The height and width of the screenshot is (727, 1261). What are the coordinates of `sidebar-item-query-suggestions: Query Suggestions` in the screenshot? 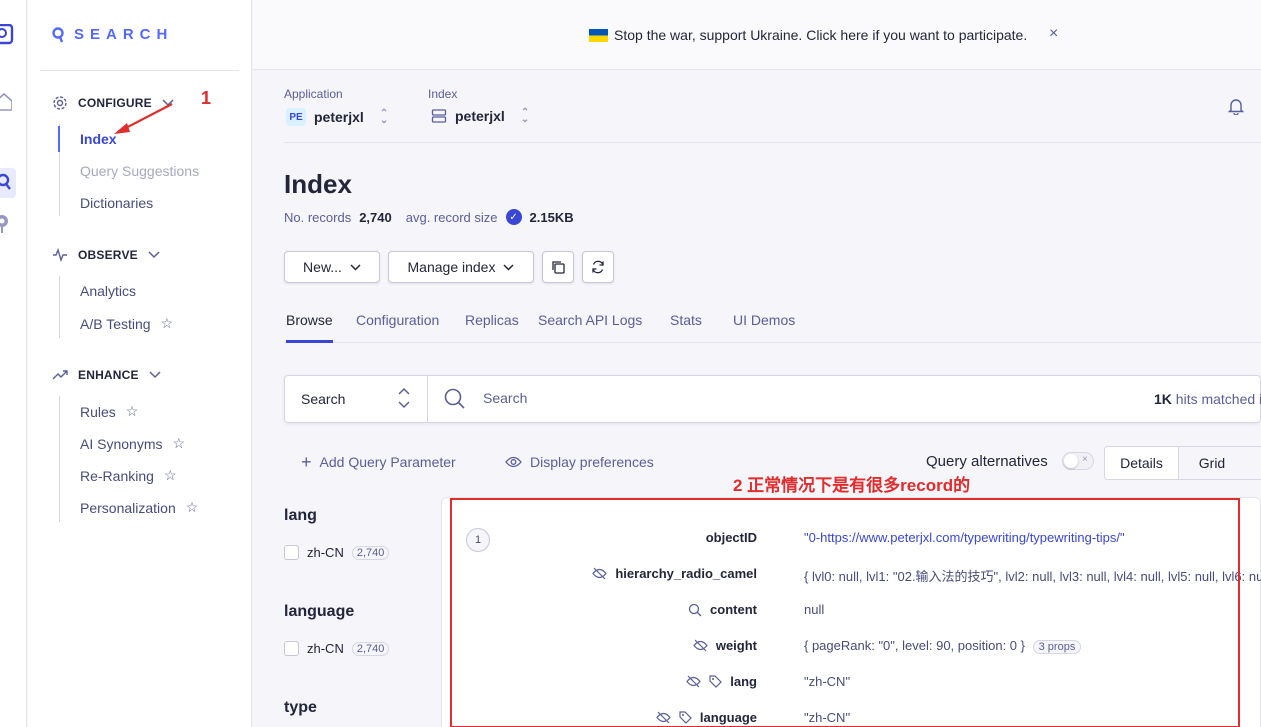 It's located at (139, 171).